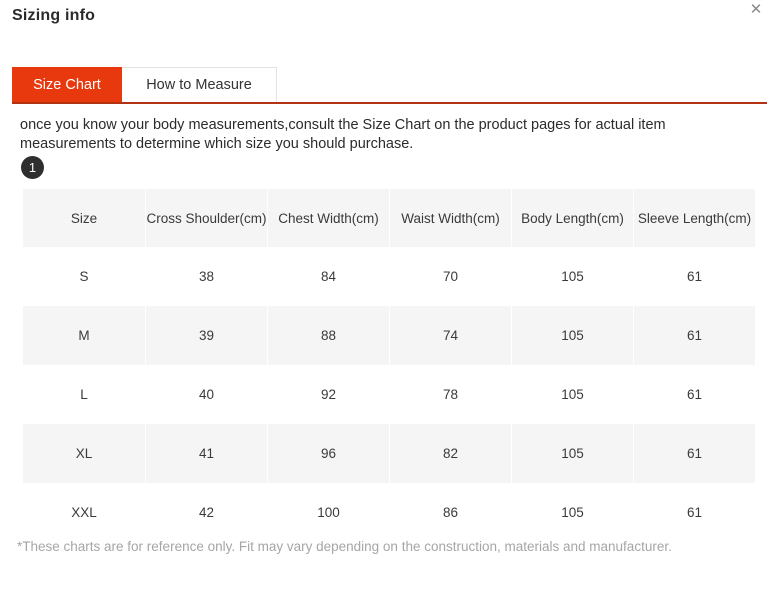  I want to click on cell-chest-width: 88, so click(328, 335).